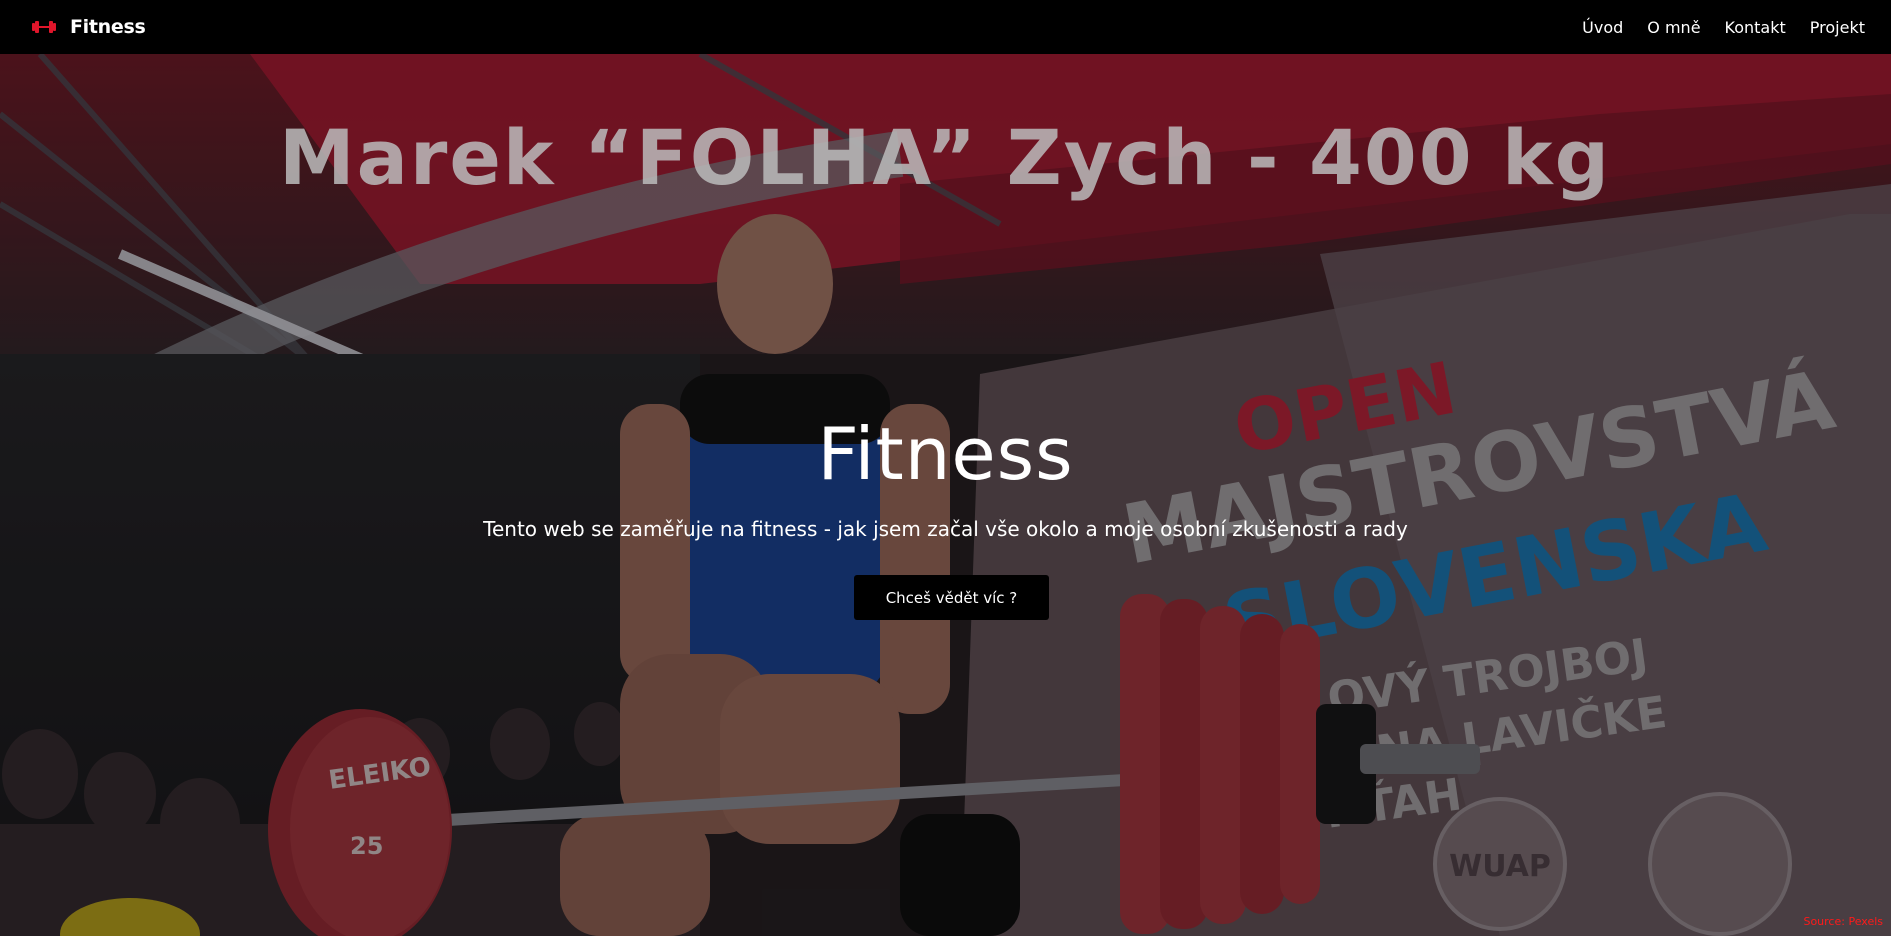 The height and width of the screenshot is (936, 1891). What do you see at coordinates (1843, 921) in the screenshot?
I see `source-credit: Source: Pexels` at bounding box center [1843, 921].